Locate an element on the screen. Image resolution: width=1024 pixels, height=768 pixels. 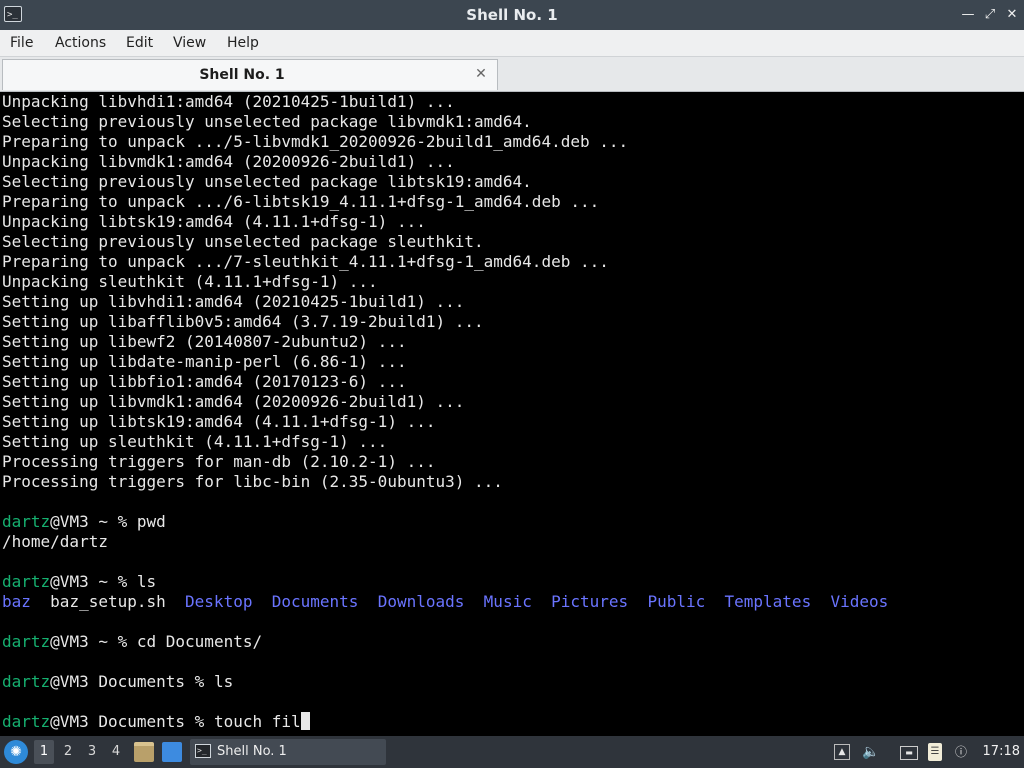
command-text: pwd is located at coordinates (151, 521).